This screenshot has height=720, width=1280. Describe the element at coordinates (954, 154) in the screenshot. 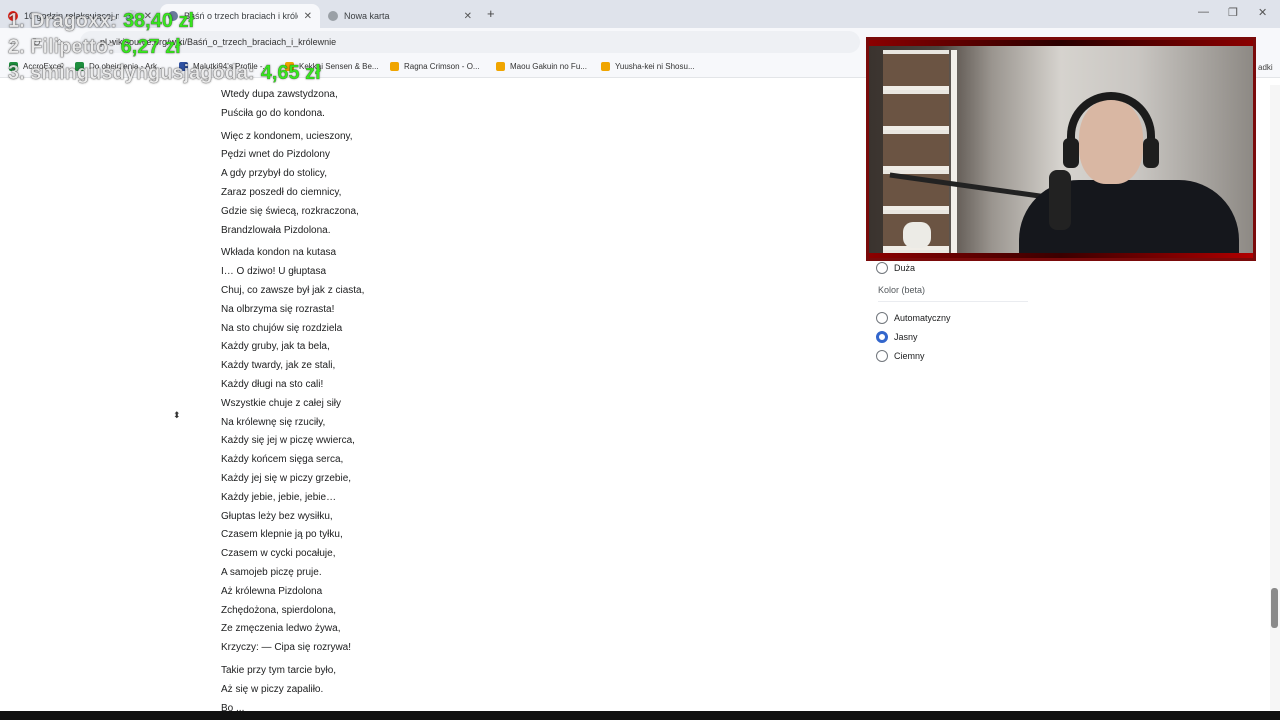

I see `shelf-edge` at that location.